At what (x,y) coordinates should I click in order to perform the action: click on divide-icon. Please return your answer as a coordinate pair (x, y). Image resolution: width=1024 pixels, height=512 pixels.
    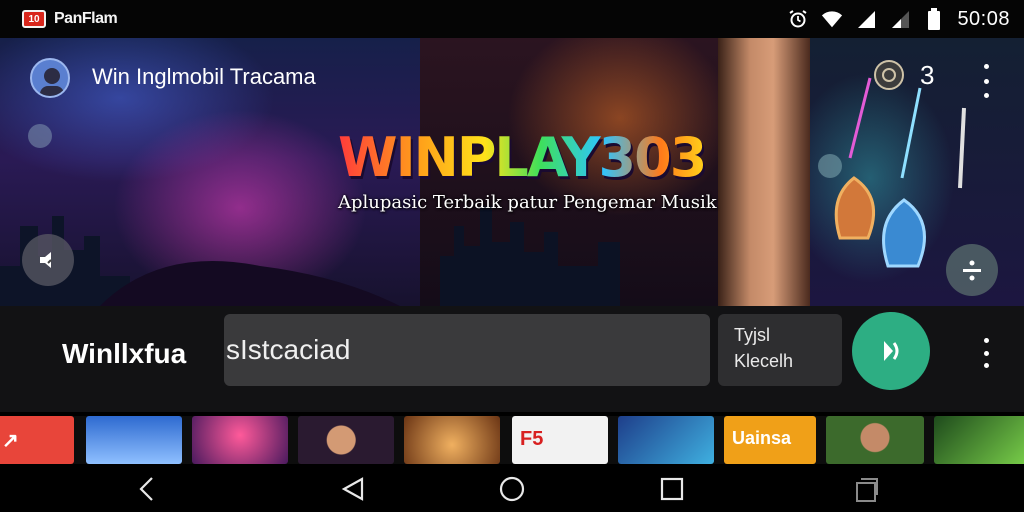
    Looking at the image, I should click on (972, 270).